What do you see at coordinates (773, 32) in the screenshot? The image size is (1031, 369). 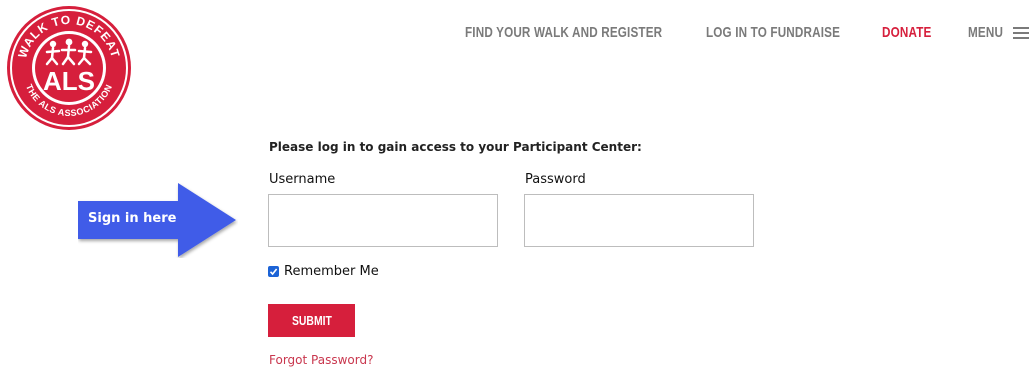 I see `nav-log-in-to-fundraise: LOG IN TO FUNDRAISE` at bounding box center [773, 32].